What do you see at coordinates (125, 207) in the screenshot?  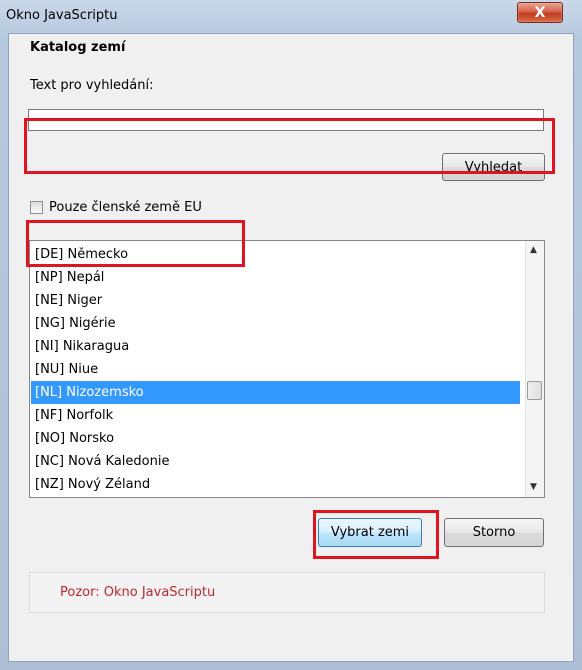 I see `eu-only-label: Pouze členské země EU` at bounding box center [125, 207].